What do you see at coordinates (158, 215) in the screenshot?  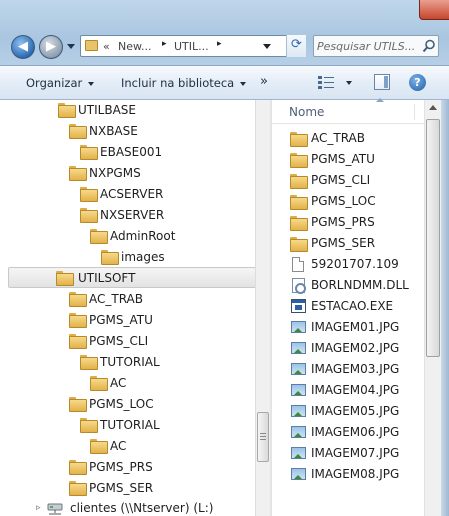 I see `tree-item-nxserver: NXSERVER` at bounding box center [158, 215].